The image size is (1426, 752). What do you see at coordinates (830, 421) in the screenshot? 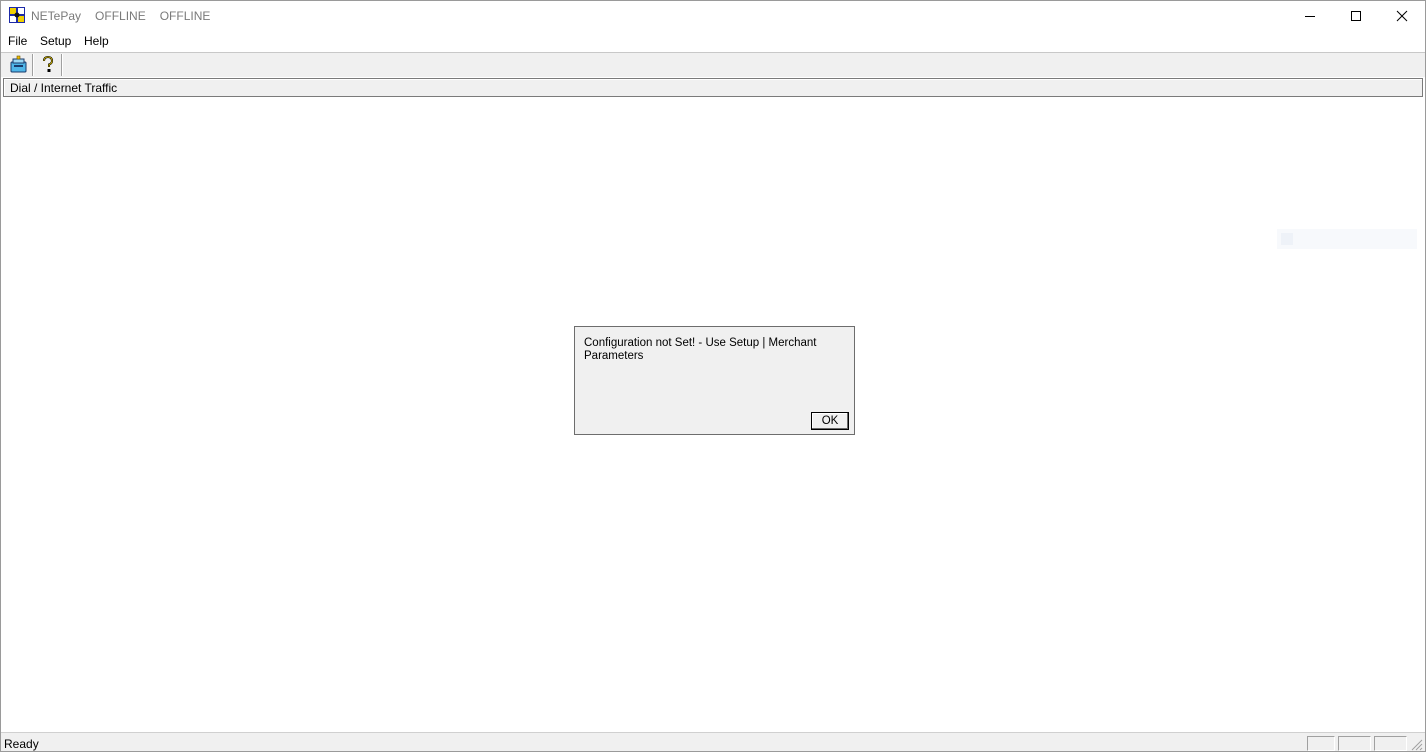
I see `ok-button: OK` at bounding box center [830, 421].